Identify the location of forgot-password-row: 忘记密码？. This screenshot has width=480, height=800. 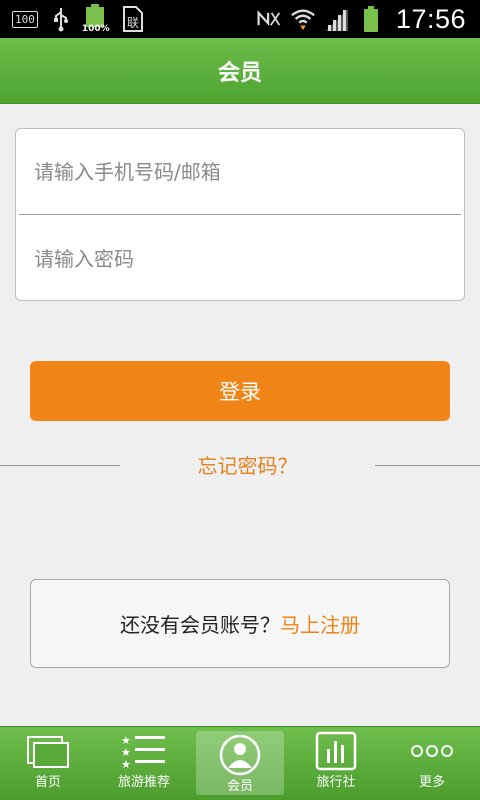
(240, 466).